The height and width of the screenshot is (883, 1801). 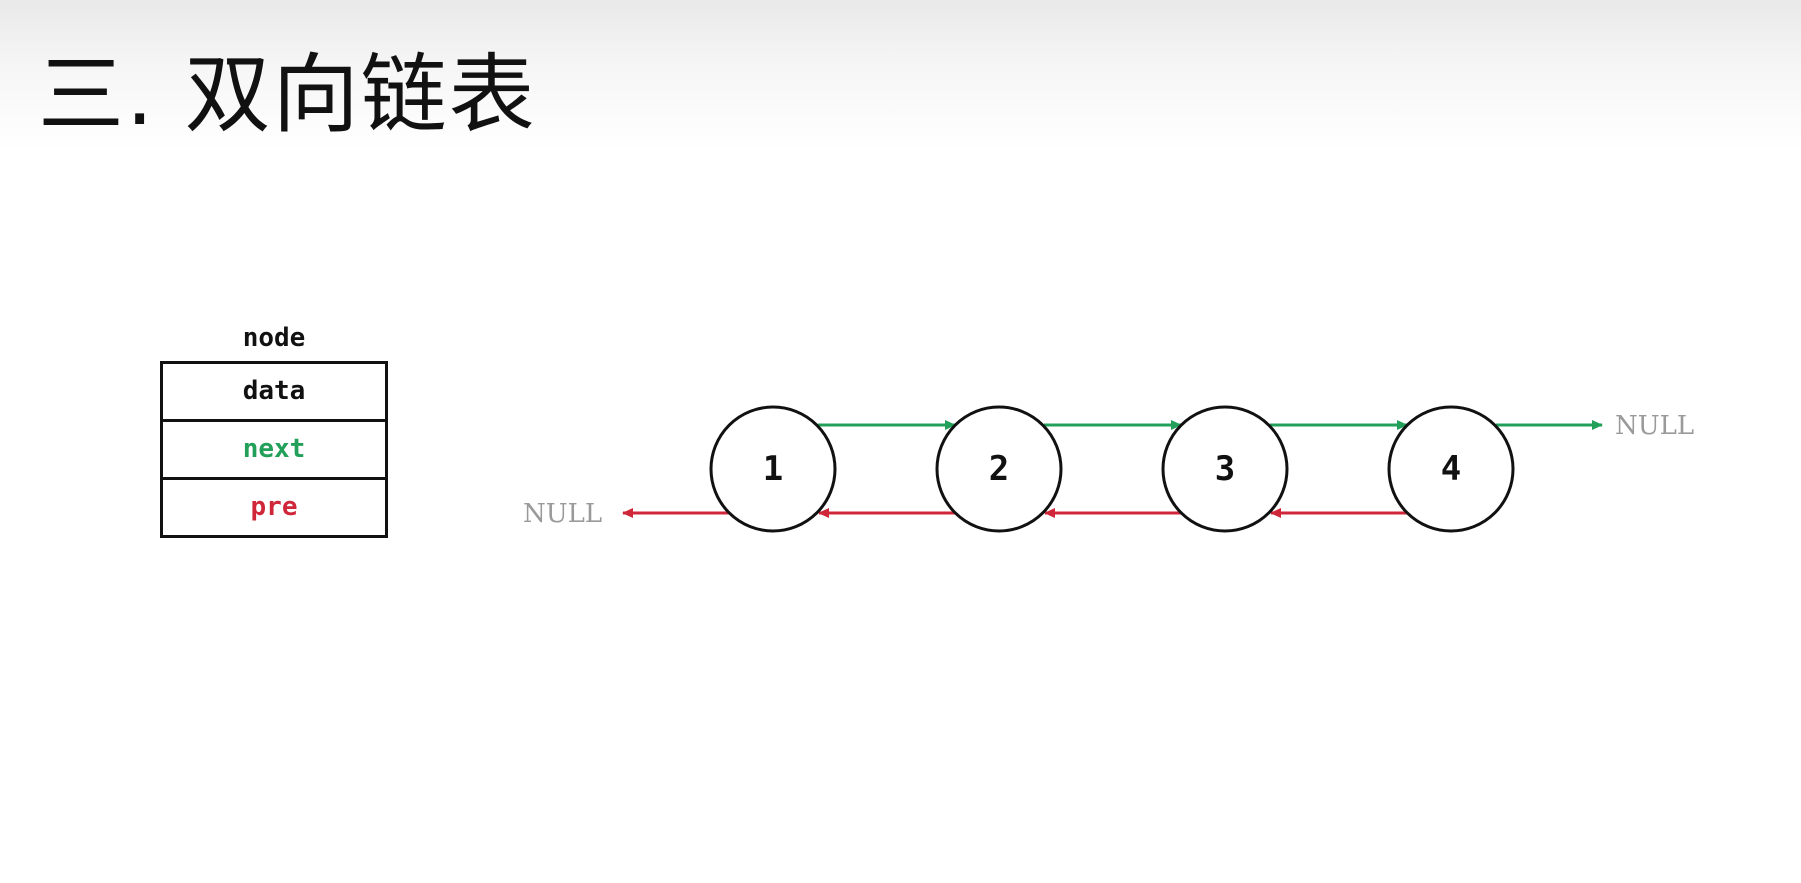 I want to click on list-node-4: 4, so click(x=1451, y=469).